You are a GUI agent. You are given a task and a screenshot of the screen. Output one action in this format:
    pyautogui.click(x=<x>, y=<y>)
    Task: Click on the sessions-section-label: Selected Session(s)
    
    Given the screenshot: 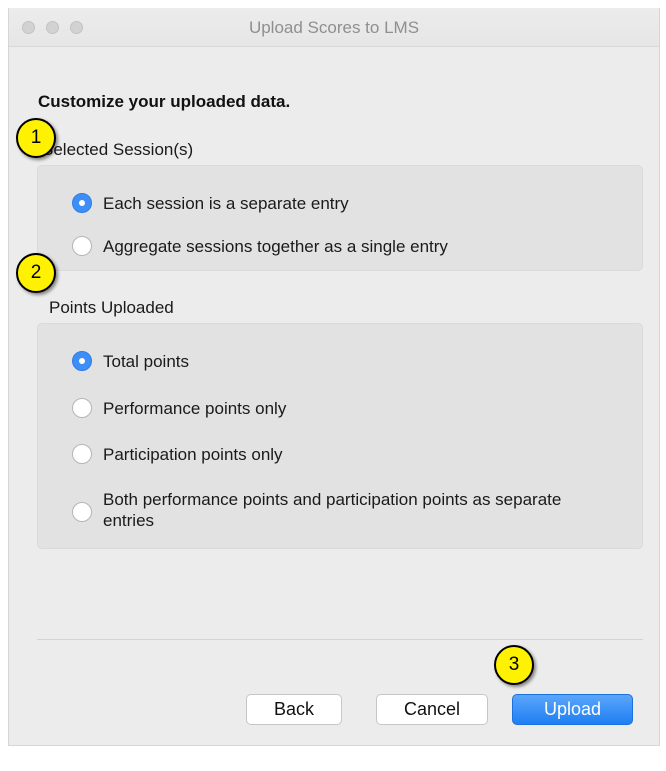 What is the action you would take?
    pyautogui.click(x=118, y=149)
    